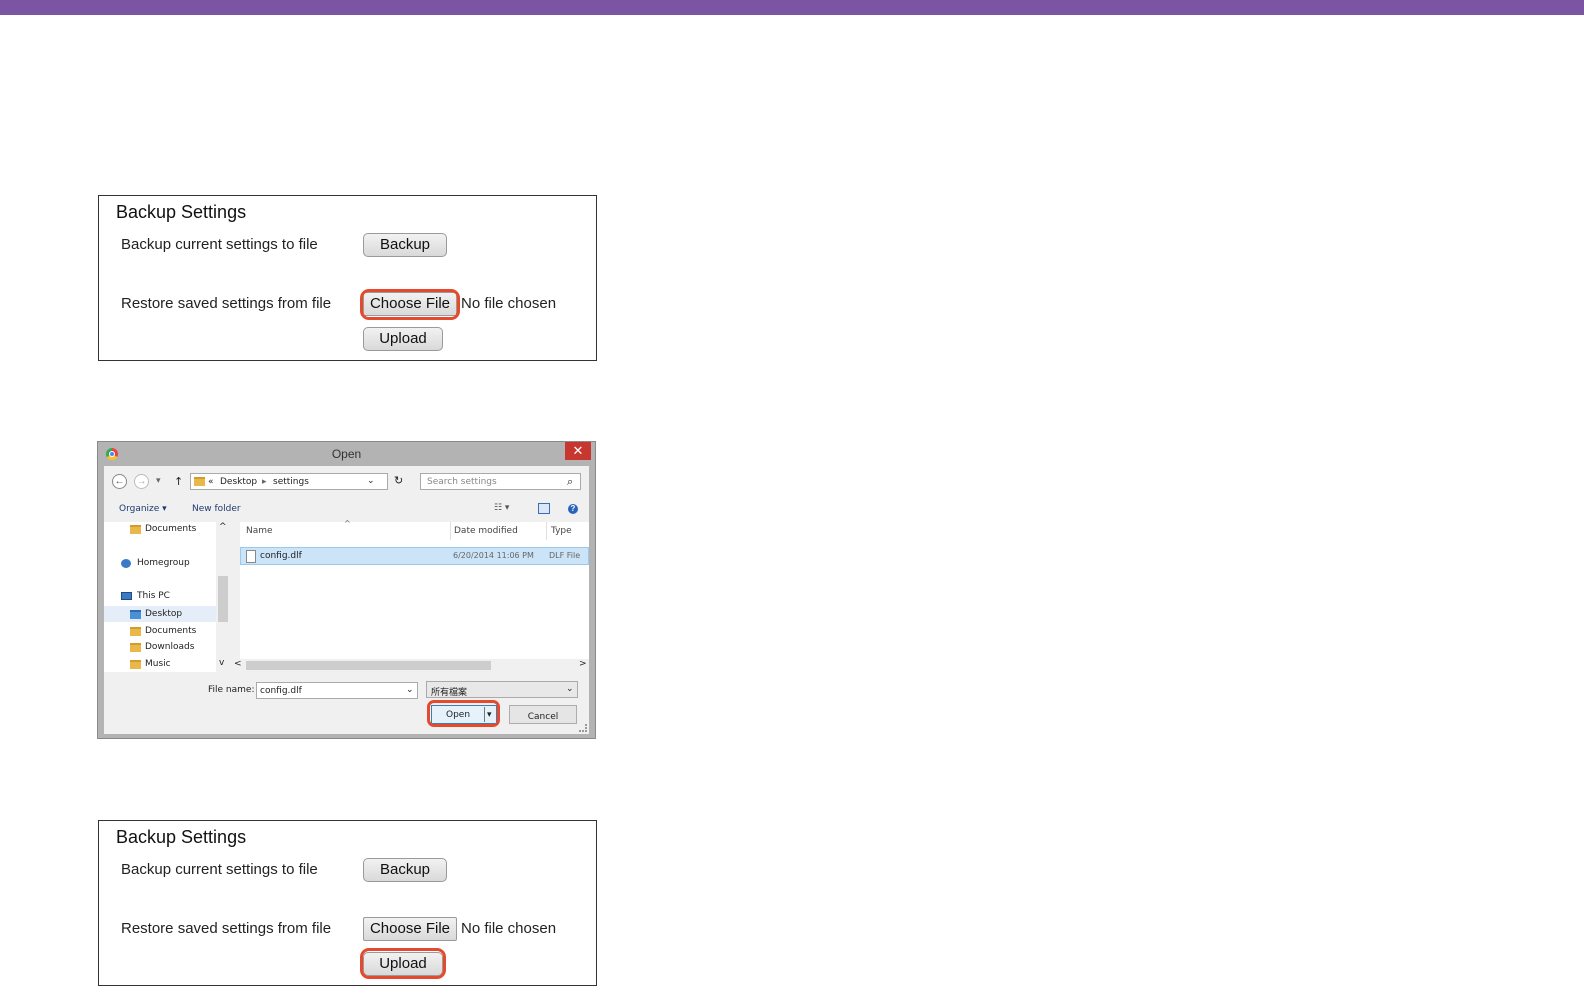 The width and height of the screenshot is (1584, 995). I want to click on views-icon: ☷ ▾, so click(501, 508).